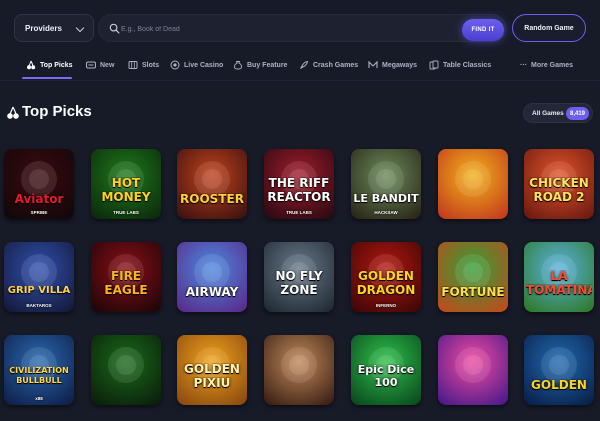 This screenshot has width=600, height=421. I want to click on all-games-button: All Games 8,419, so click(558, 113).